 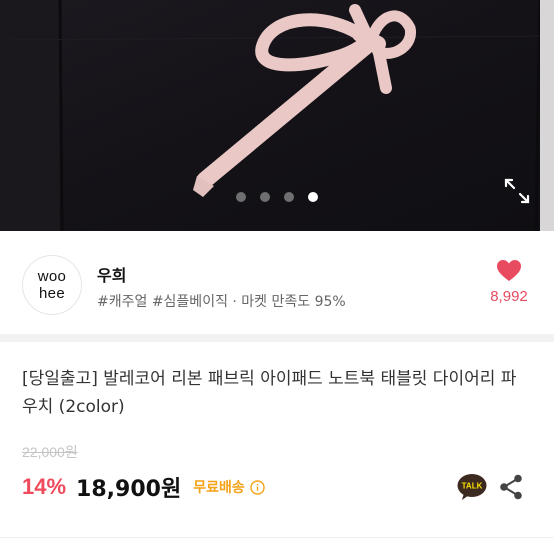 I want to click on shop-logo-text-bottom: hee, so click(x=52, y=293).